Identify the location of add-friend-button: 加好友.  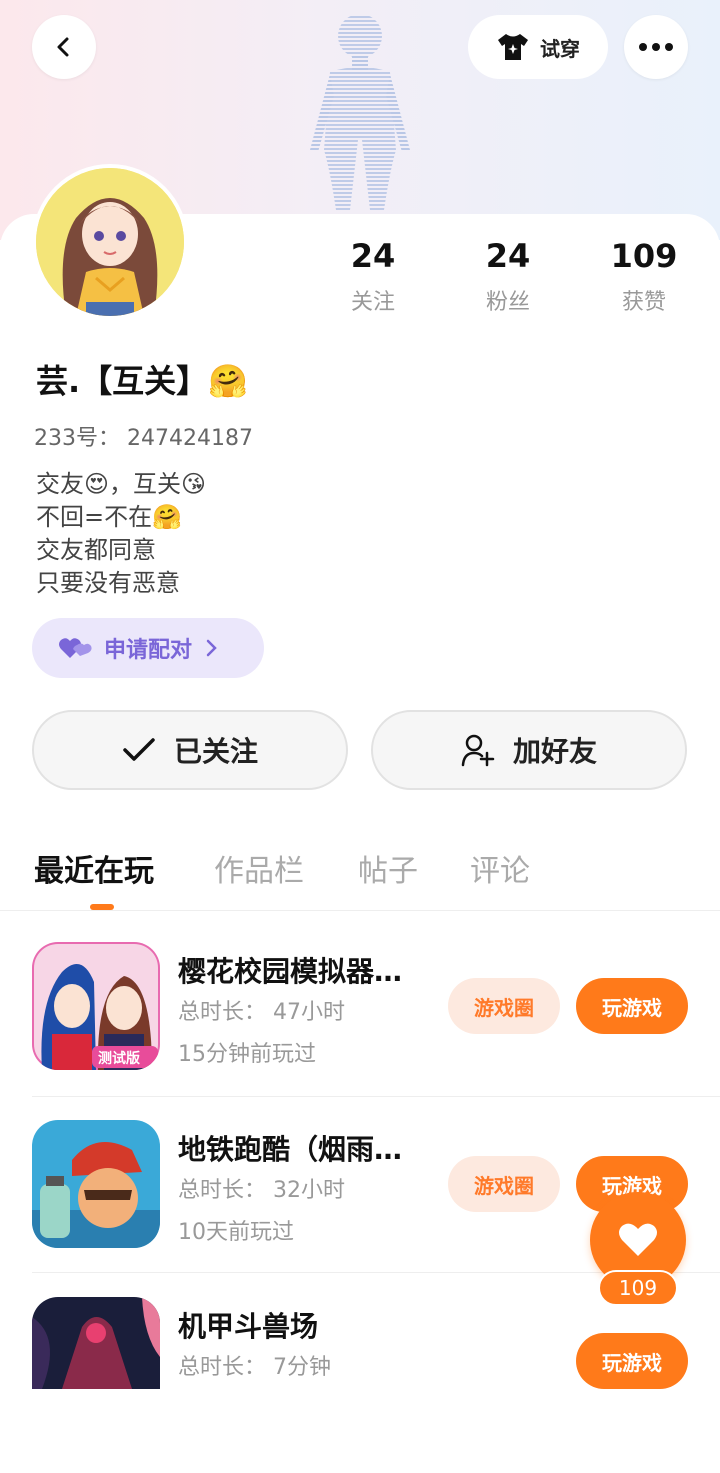
(529, 750).